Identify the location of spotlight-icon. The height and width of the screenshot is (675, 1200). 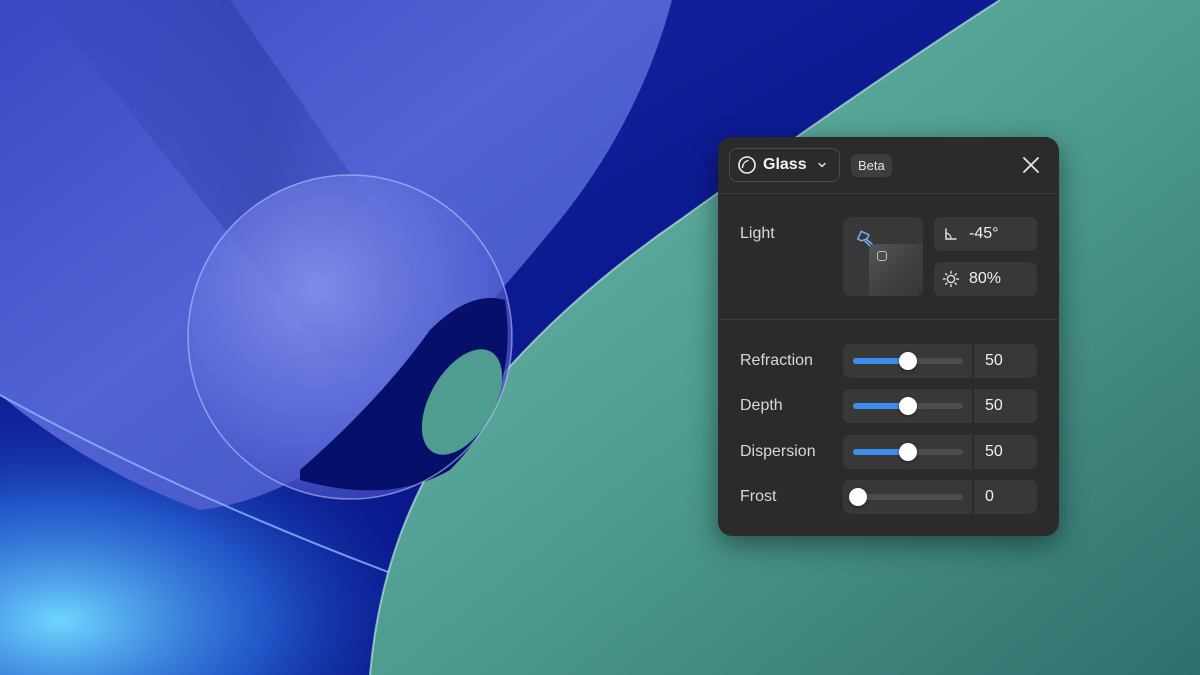
(864, 238).